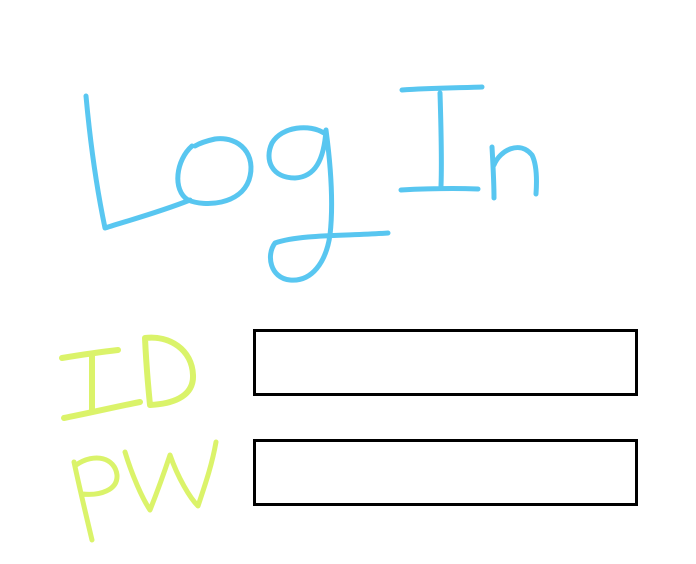 Image resolution: width=696 pixels, height=564 pixels. What do you see at coordinates (445, 472) in the screenshot?
I see `password-input` at bounding box center [445, 472].